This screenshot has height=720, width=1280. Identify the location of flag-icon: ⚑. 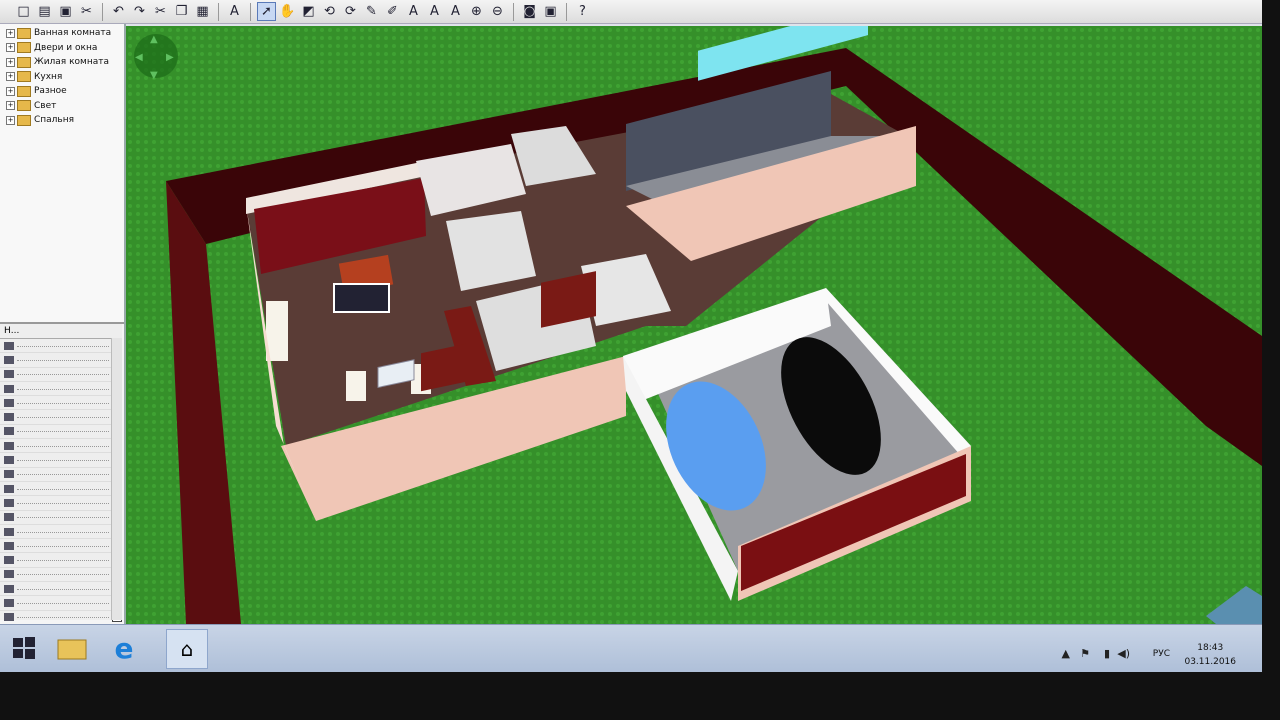
(1085, 653).